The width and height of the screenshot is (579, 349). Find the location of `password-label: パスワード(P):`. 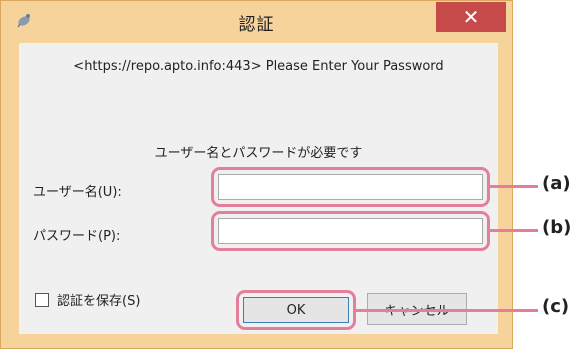

password-label: パスワード(P): is located at coordinates (77, 236).